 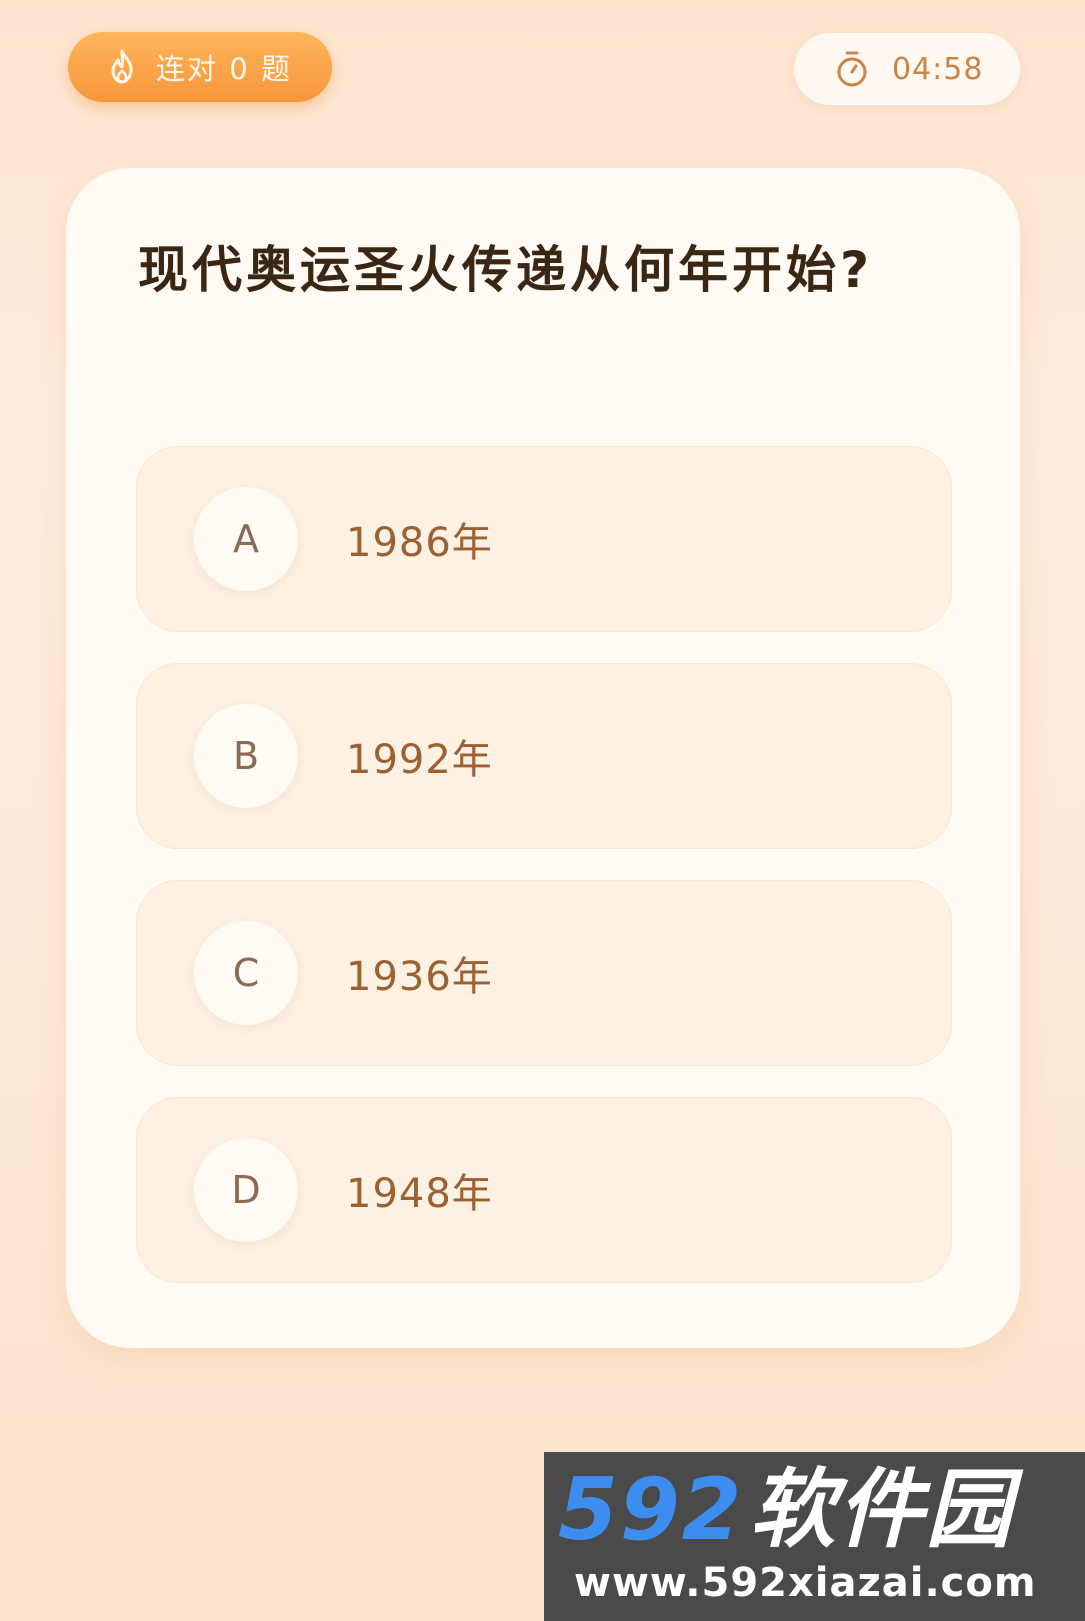 I want to click on watermark-number: 592, so click(x=651, y=1510).